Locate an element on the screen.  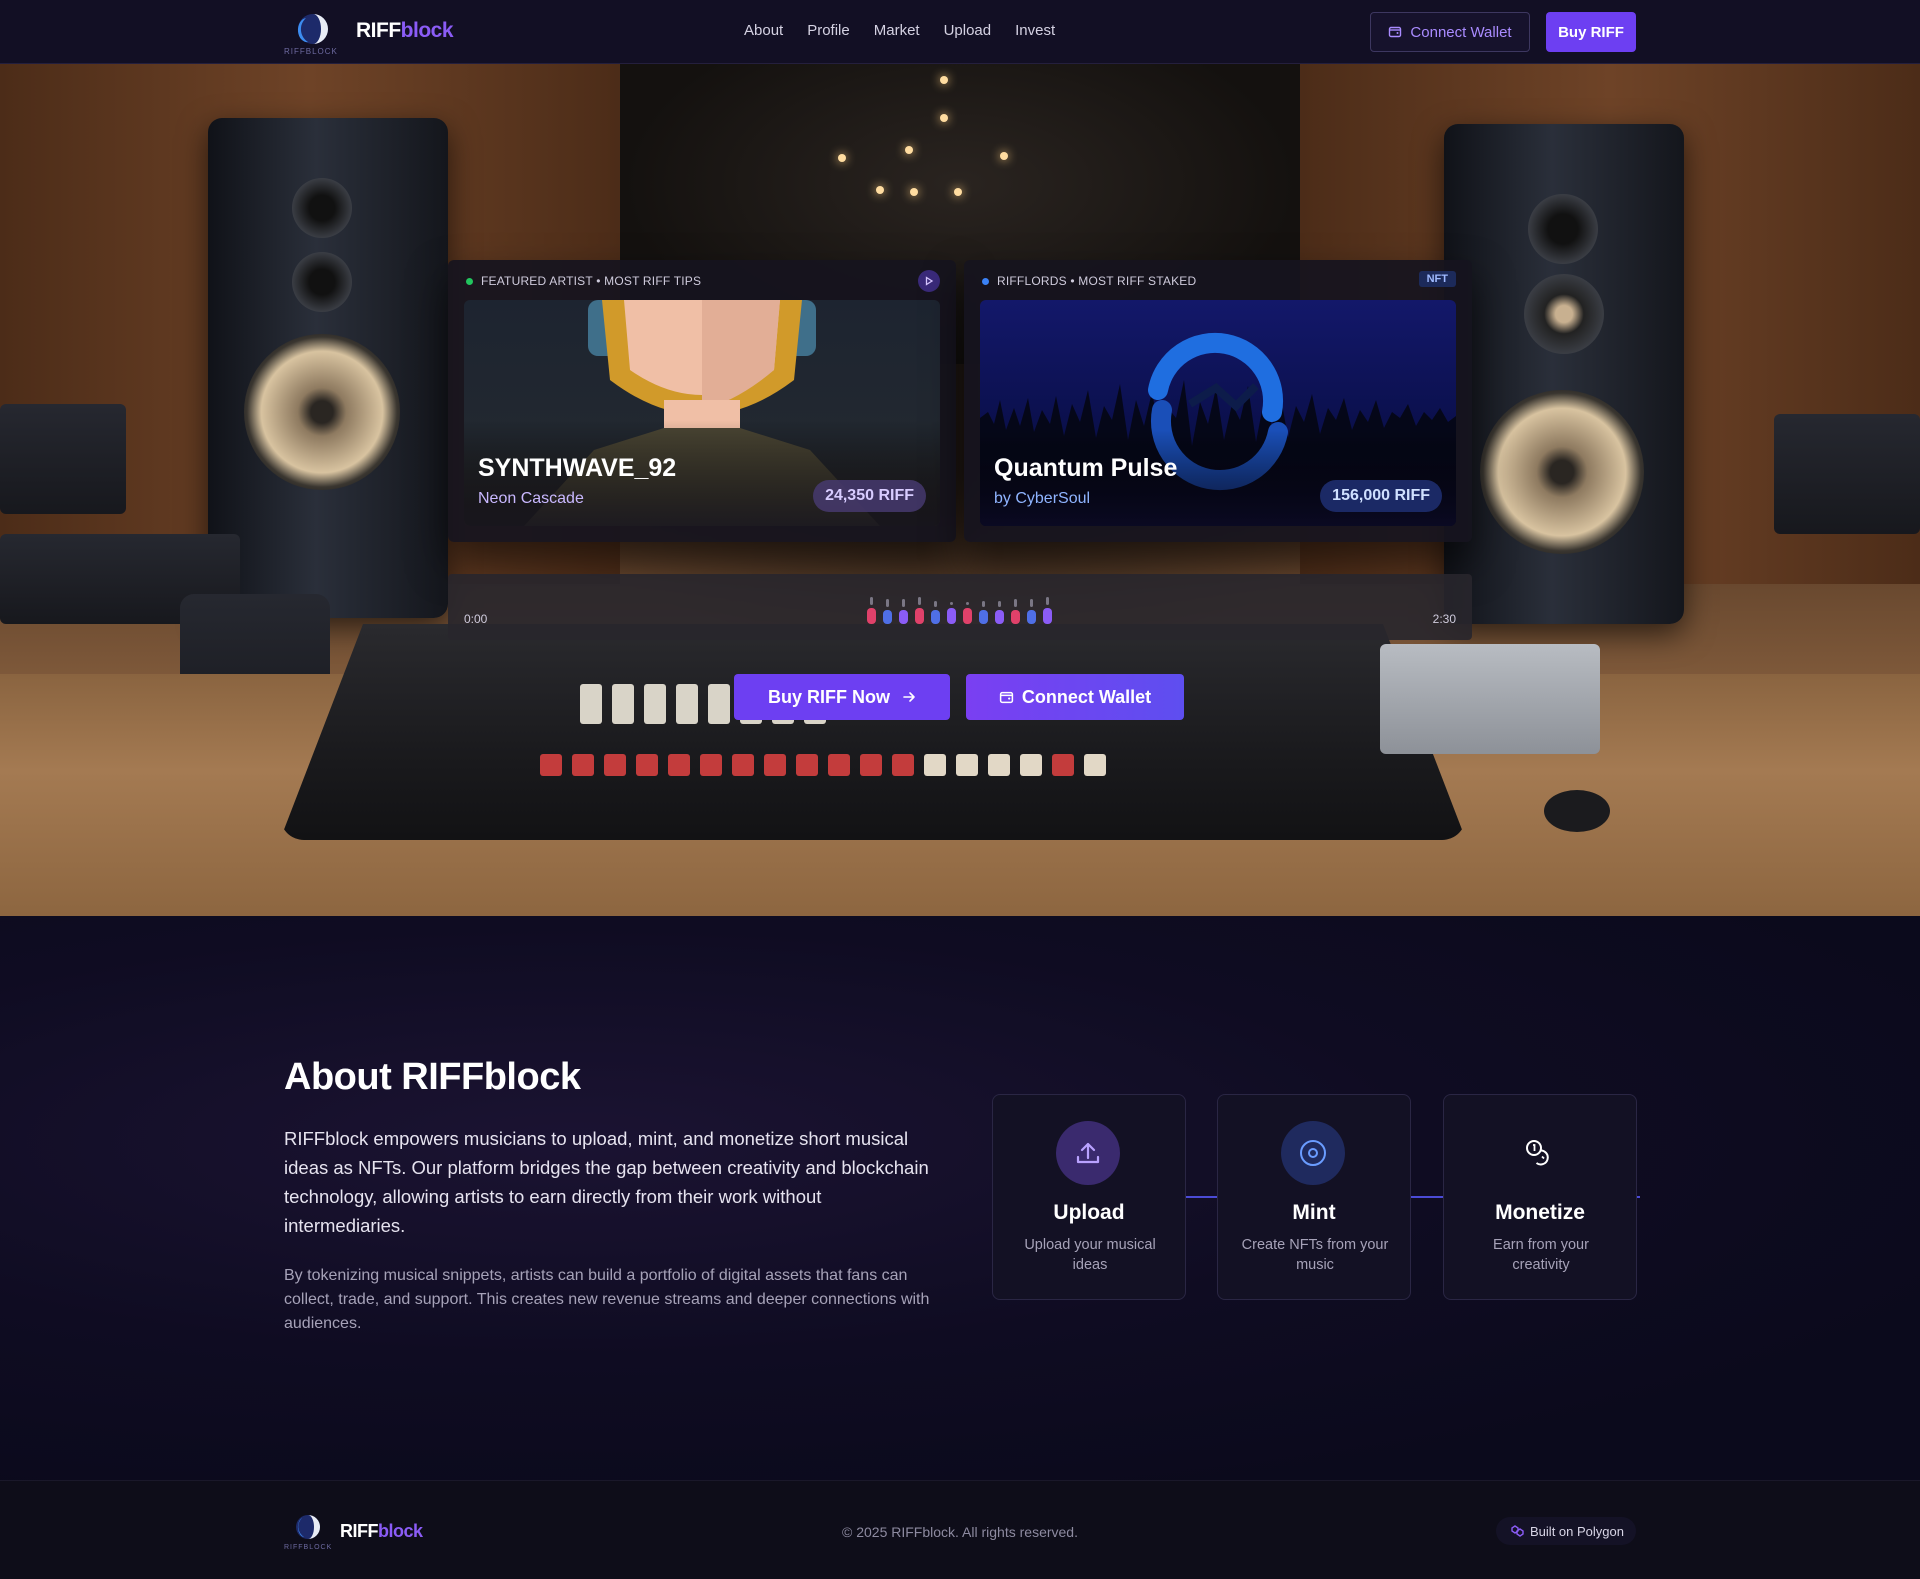
play-button is located at coordinates (929, 281).